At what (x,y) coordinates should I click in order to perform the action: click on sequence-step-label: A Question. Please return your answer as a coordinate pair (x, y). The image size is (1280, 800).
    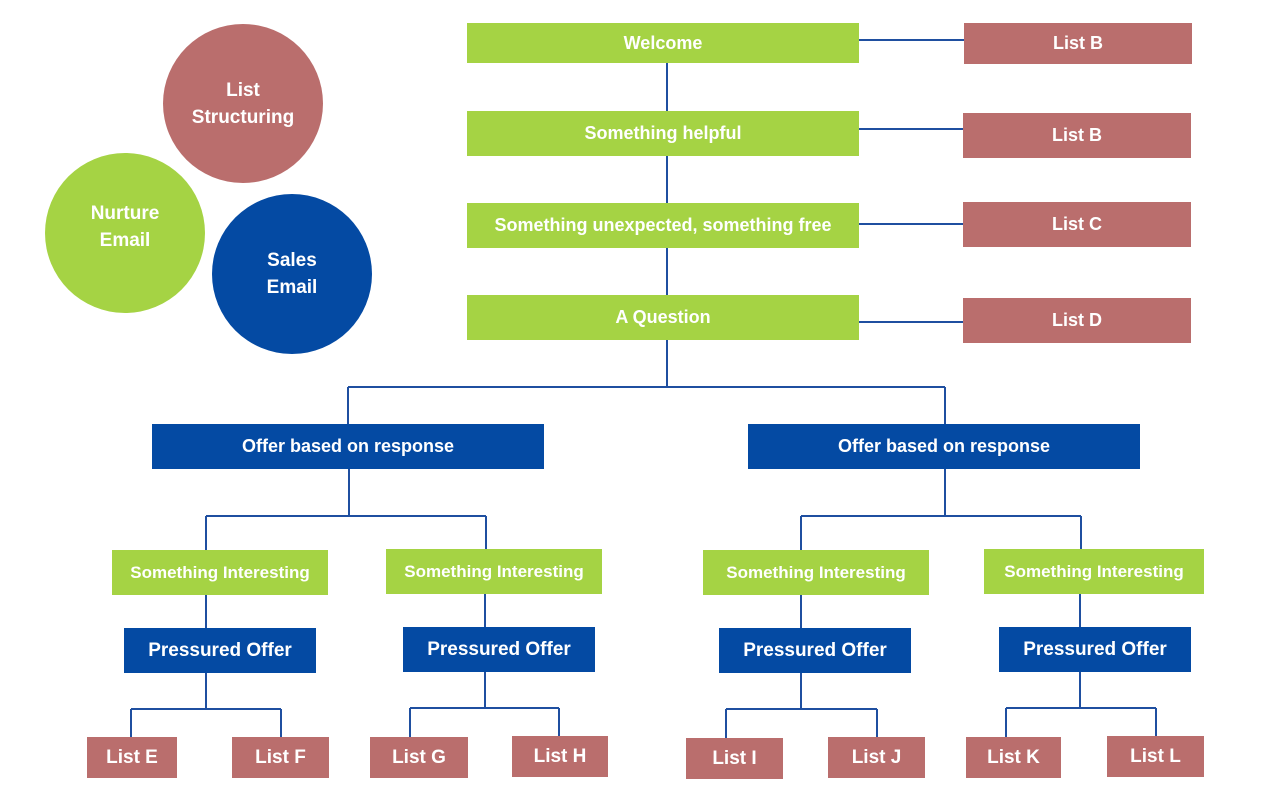
    Looking at the image, I should click on (663, 317).